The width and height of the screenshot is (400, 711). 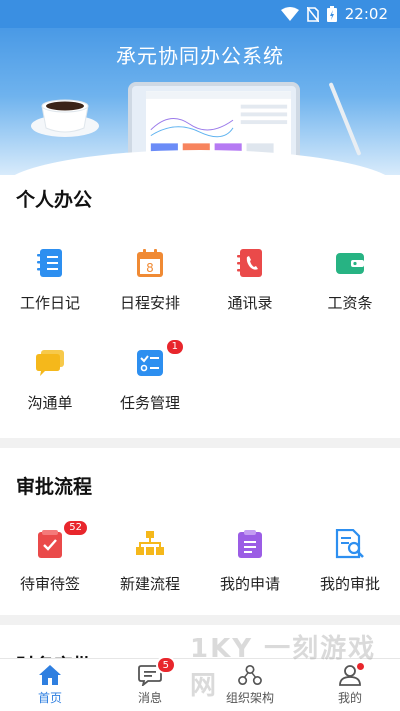 I want to click on menu-item-label: 新建流程, so click(x=149, y=583).